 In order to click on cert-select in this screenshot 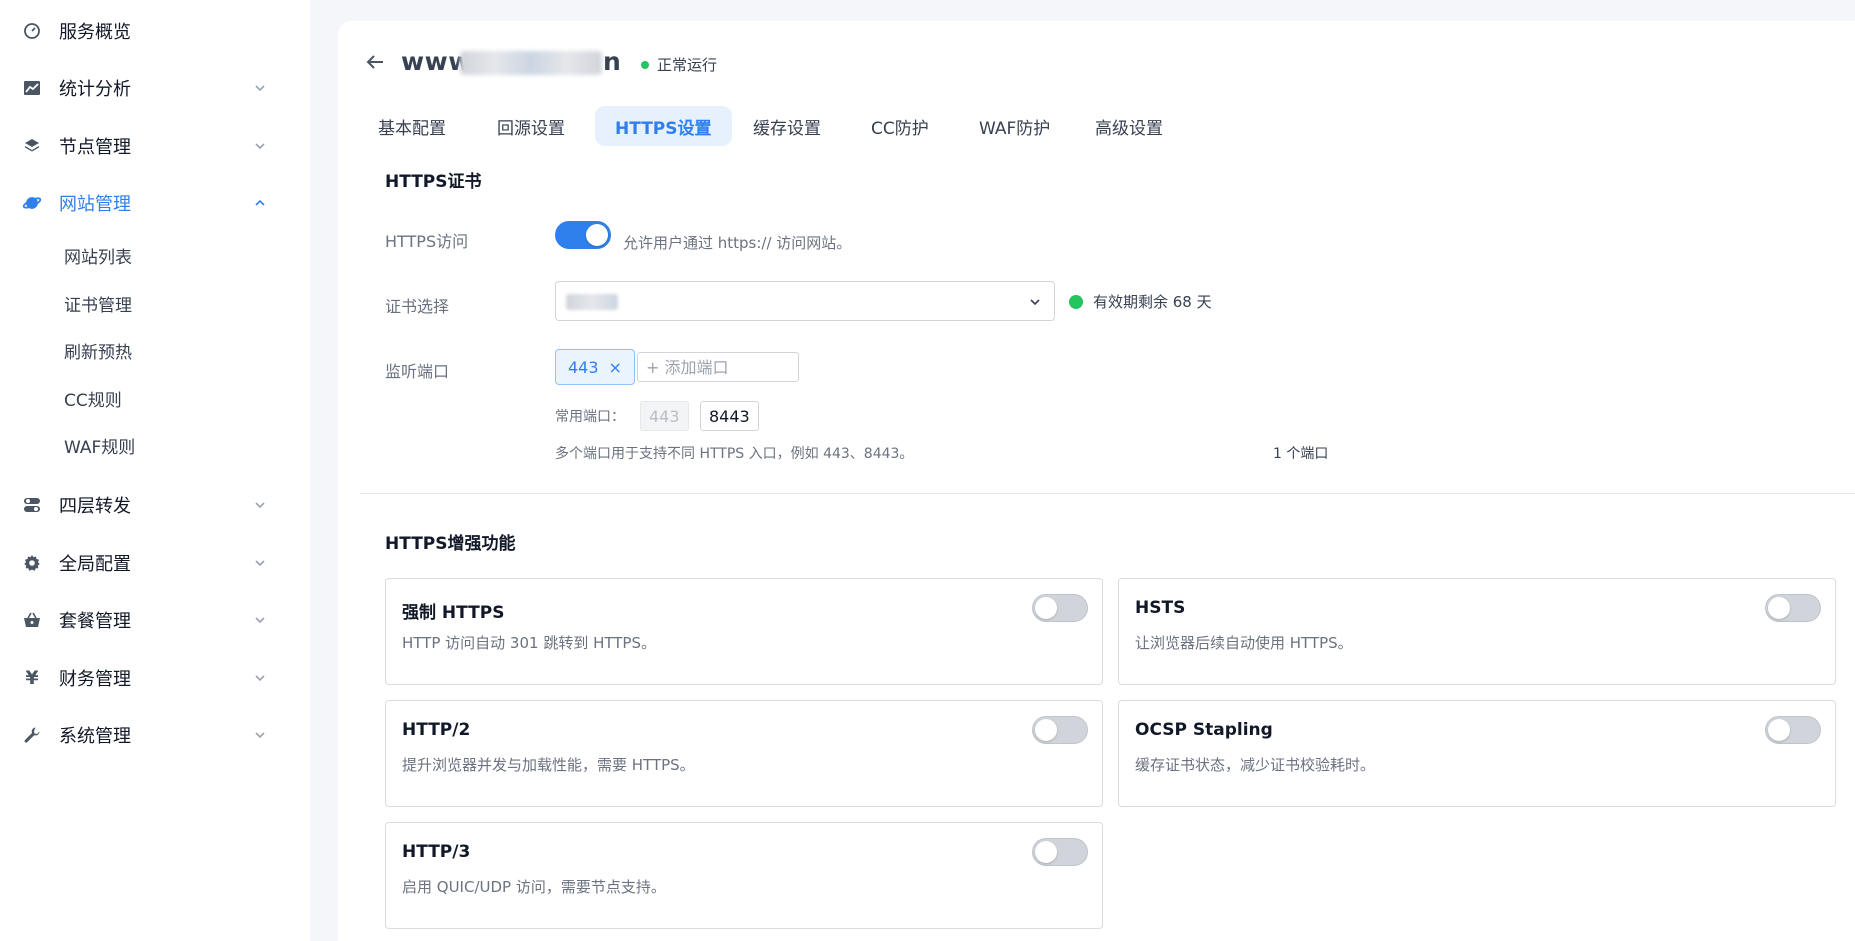, I will do `click(805, 301)`.